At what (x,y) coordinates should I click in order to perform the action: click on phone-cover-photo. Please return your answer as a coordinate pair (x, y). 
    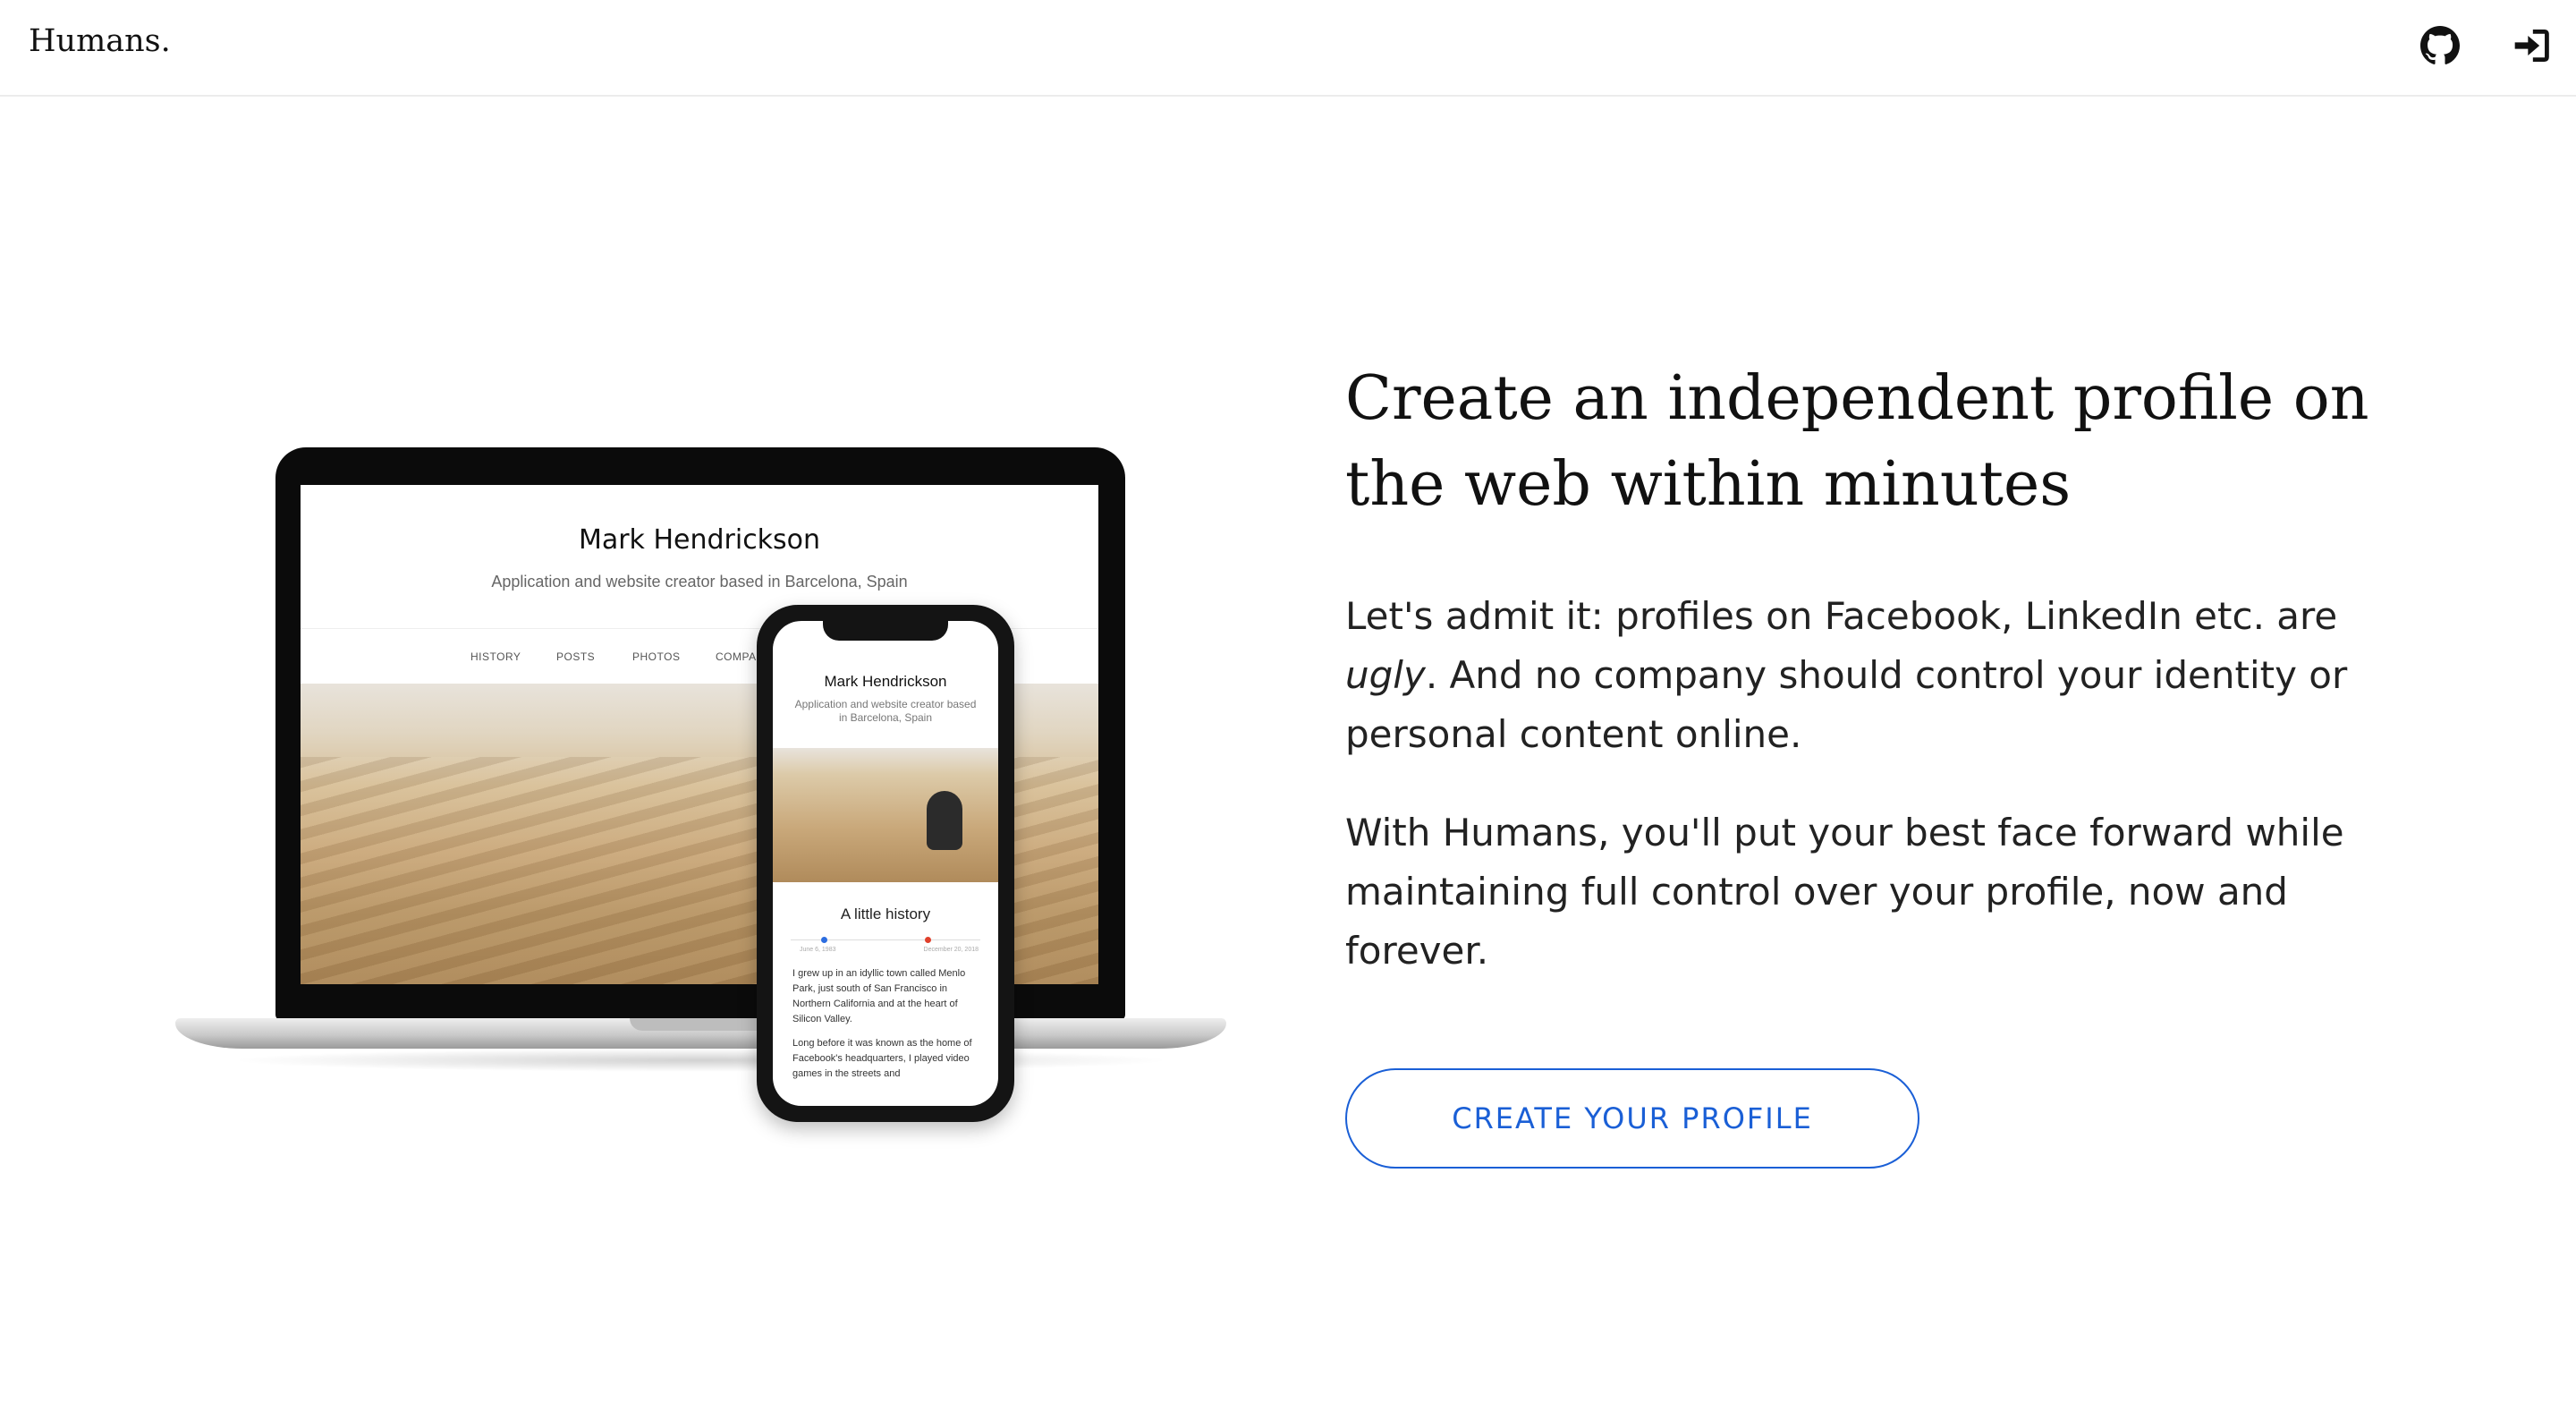
    Looking at the image, I should click on (885, 815).